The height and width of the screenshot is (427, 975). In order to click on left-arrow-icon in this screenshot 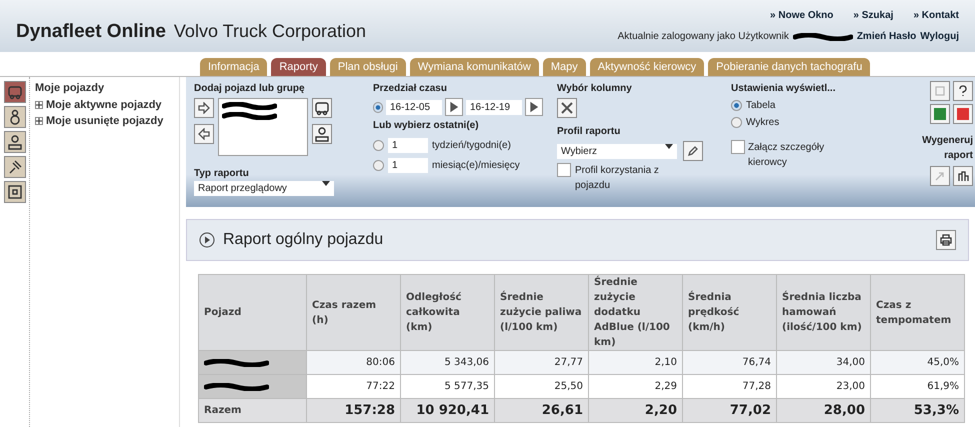, I will do `click(204, 134)`.